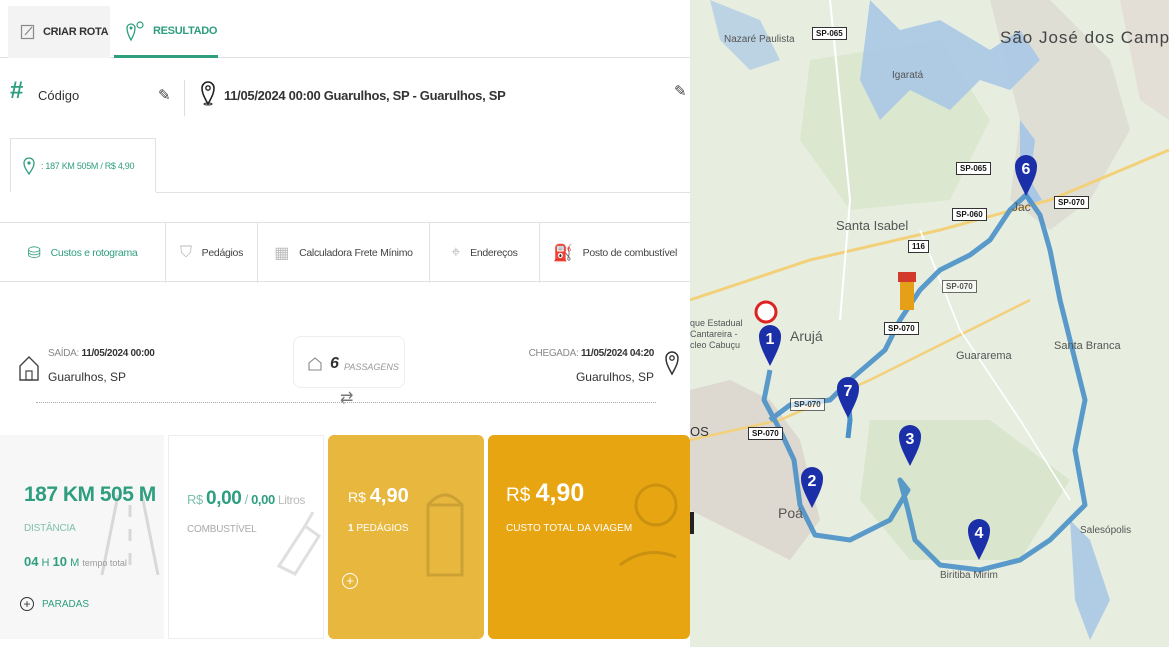 The height and width of the screenshot is (647, 1169). What do you see at coordinates (350, 581) in the screenshot?
I see `add-toll-button: +` at bounding box center [350, 581].